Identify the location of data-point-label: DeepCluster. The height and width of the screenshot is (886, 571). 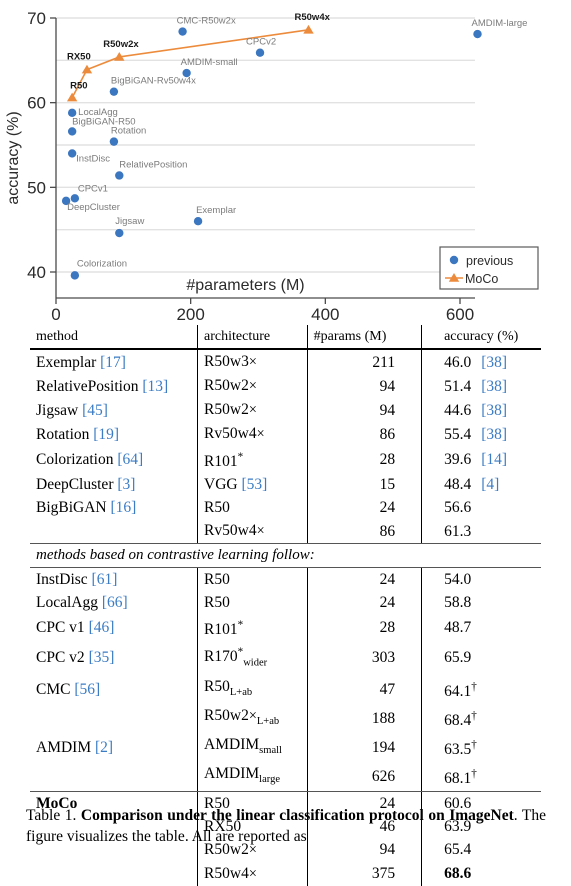
(93, 207).